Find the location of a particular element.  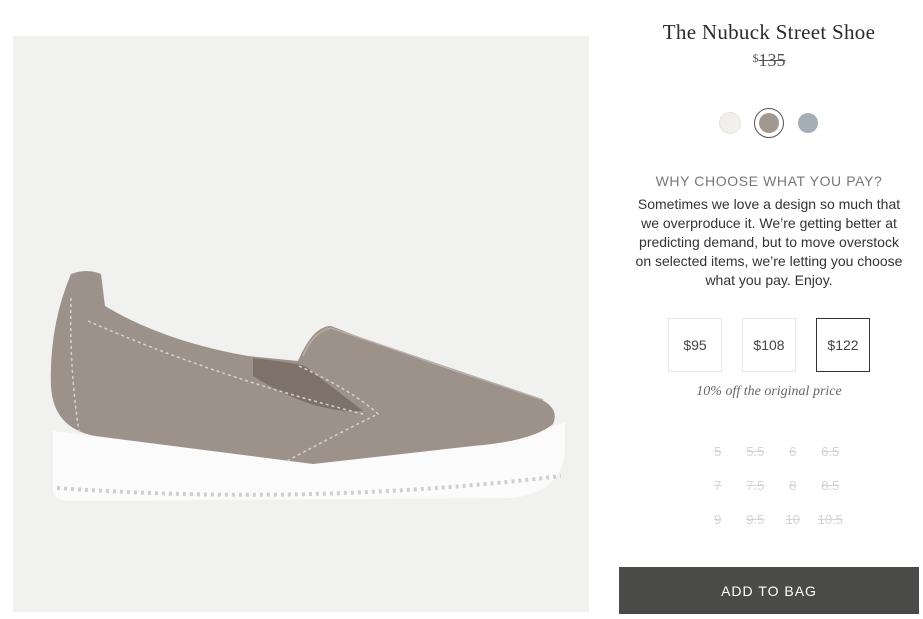

size-option-unavailable: 7 is located at coordinates (718, 495).